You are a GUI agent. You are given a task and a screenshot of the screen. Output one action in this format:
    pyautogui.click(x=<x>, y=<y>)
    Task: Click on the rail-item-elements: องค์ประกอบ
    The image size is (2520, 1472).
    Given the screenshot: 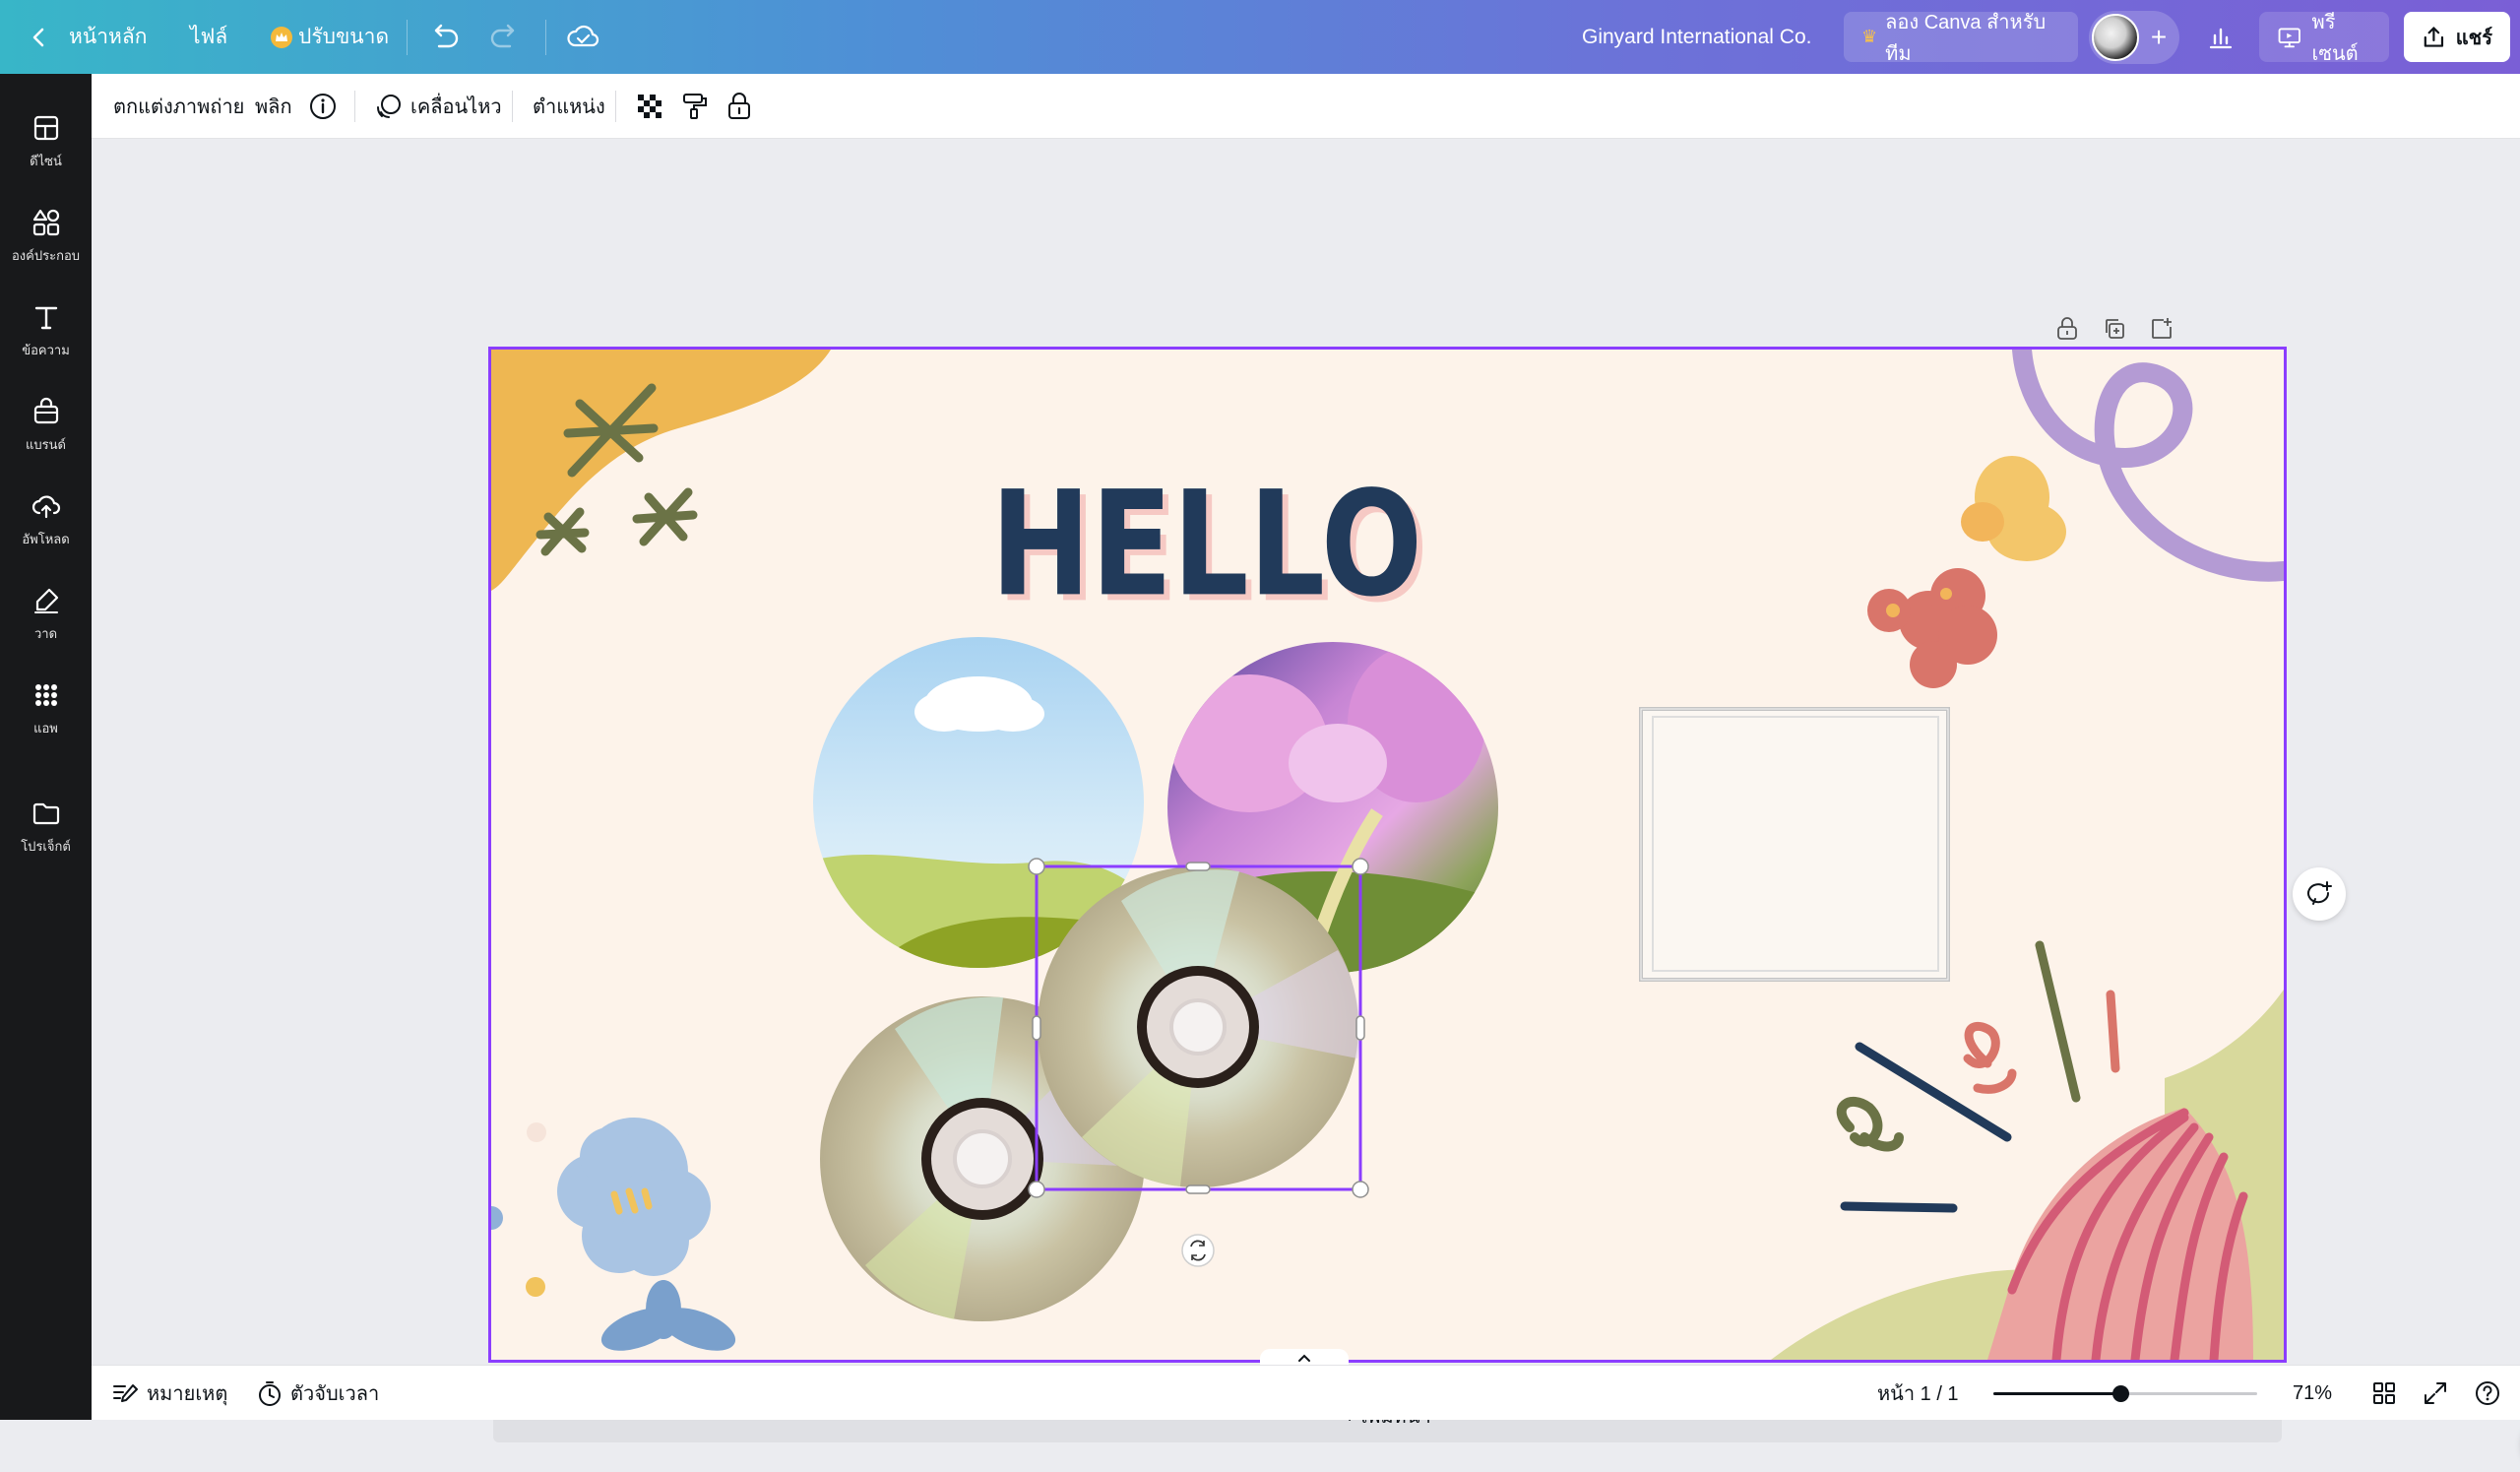 What is the action you would take?
    pyautogui.click(x=46, y=236)
    